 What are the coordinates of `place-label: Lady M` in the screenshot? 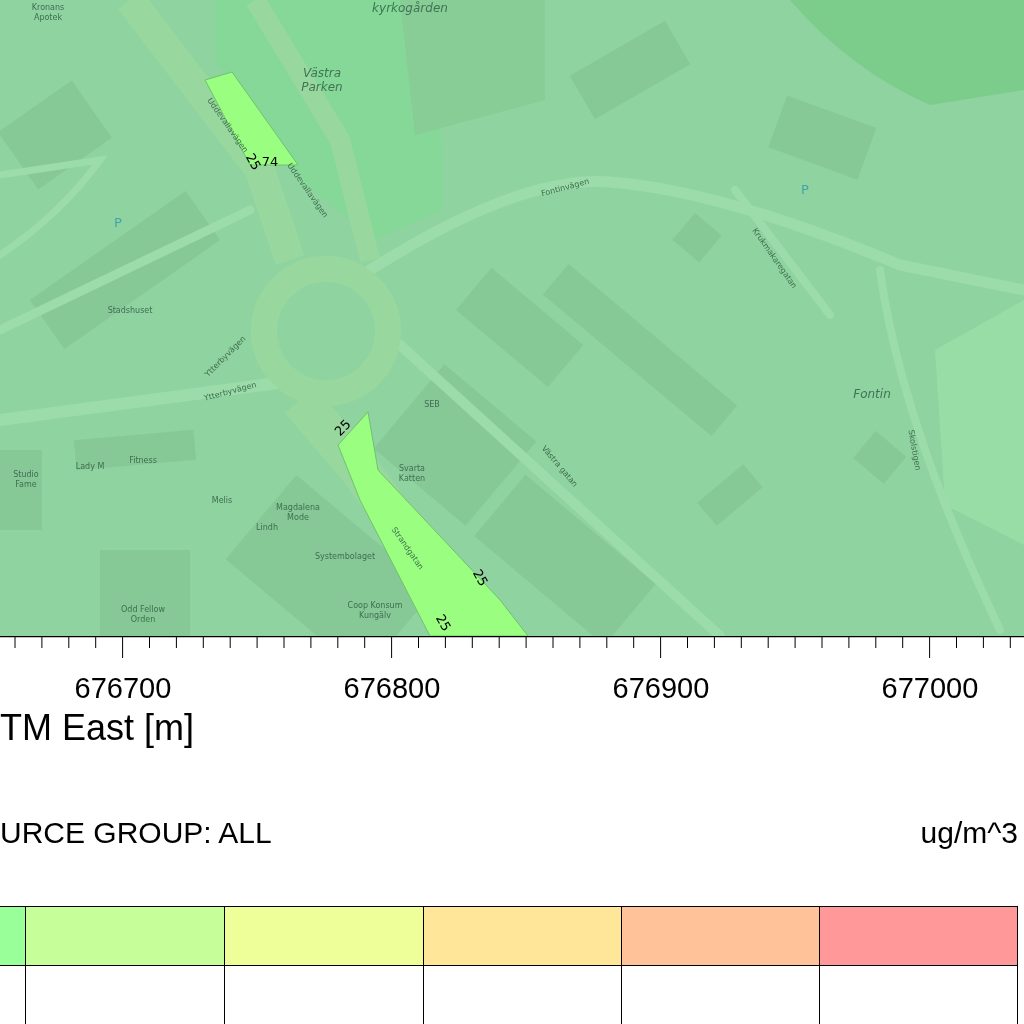 It's located at (90, 466).